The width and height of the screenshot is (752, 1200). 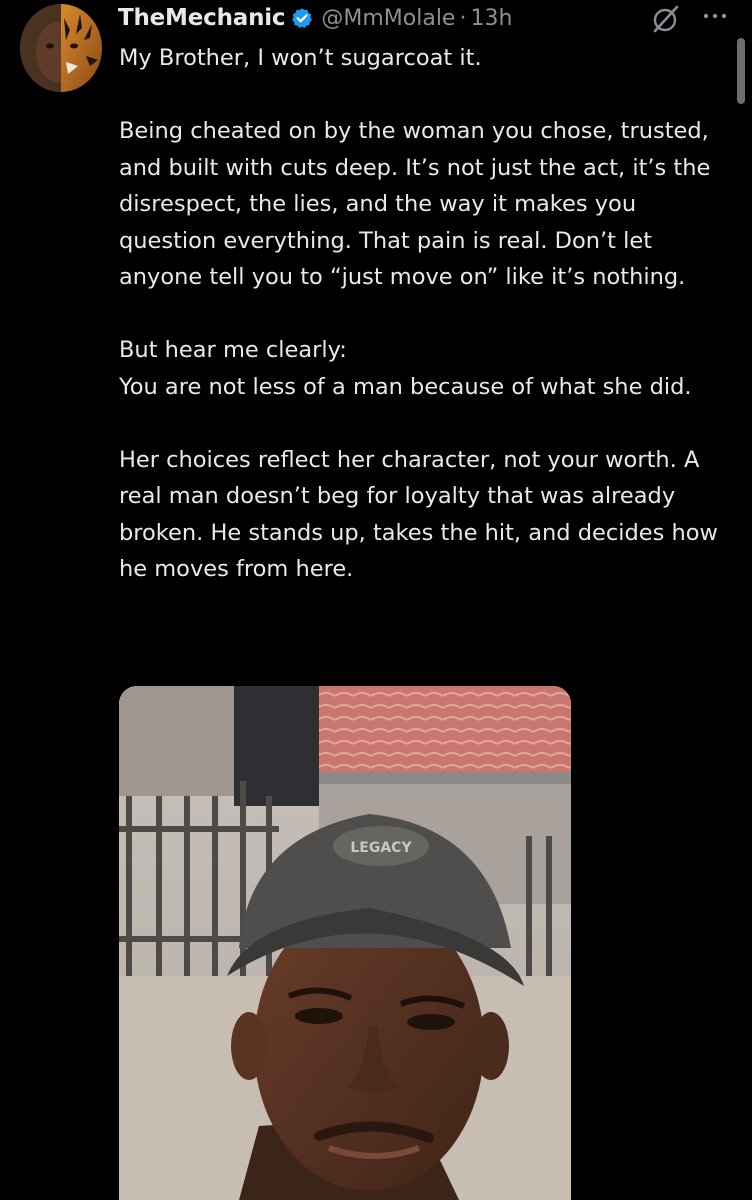 What do you see at coordinates (388, 18) in the screenshot?
I see `handle: @MmMolale` at bounding box center [388, 18].